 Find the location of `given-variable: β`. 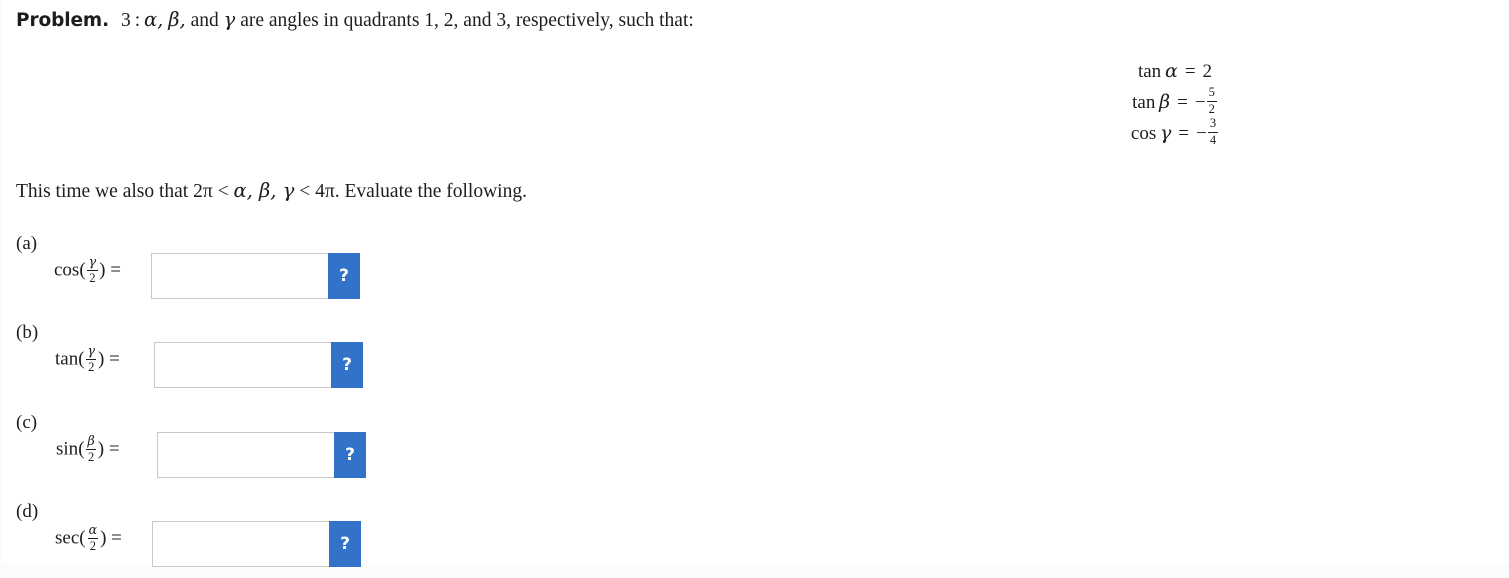

given-variable: β is located at coordinates (1165, 102).